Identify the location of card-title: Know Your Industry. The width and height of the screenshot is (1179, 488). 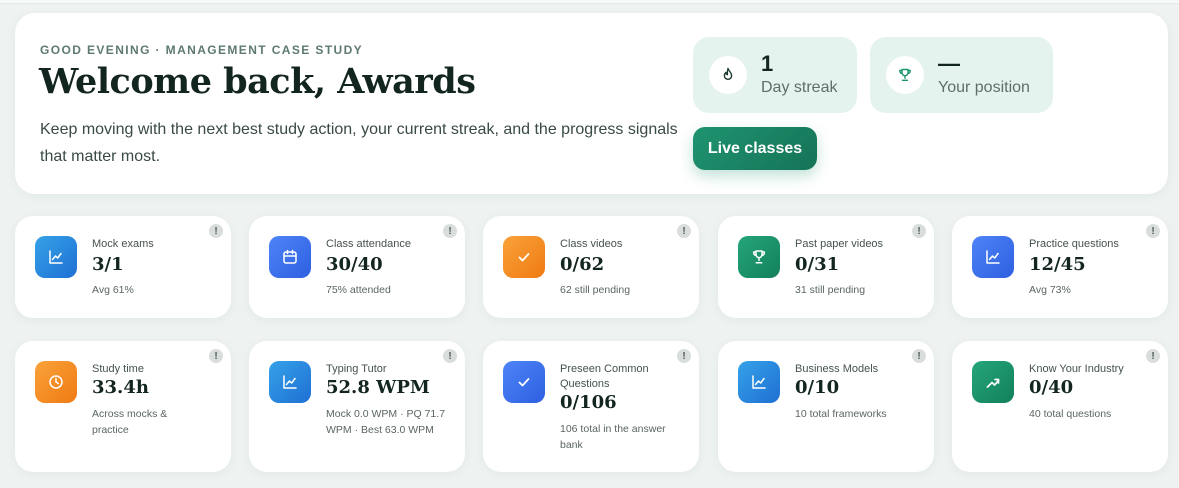
(1076, 369).